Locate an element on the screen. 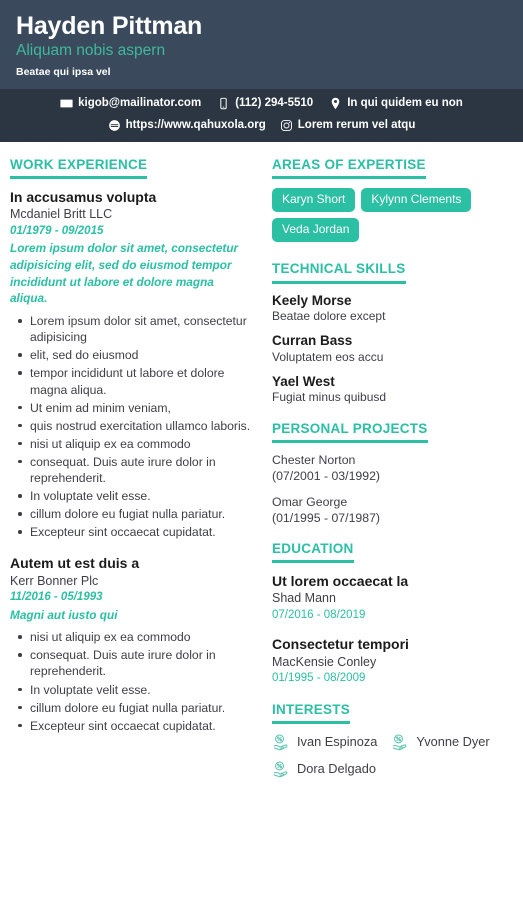  skill-detail: Fugiat minus quibusd is located at coordinates (329, 397).